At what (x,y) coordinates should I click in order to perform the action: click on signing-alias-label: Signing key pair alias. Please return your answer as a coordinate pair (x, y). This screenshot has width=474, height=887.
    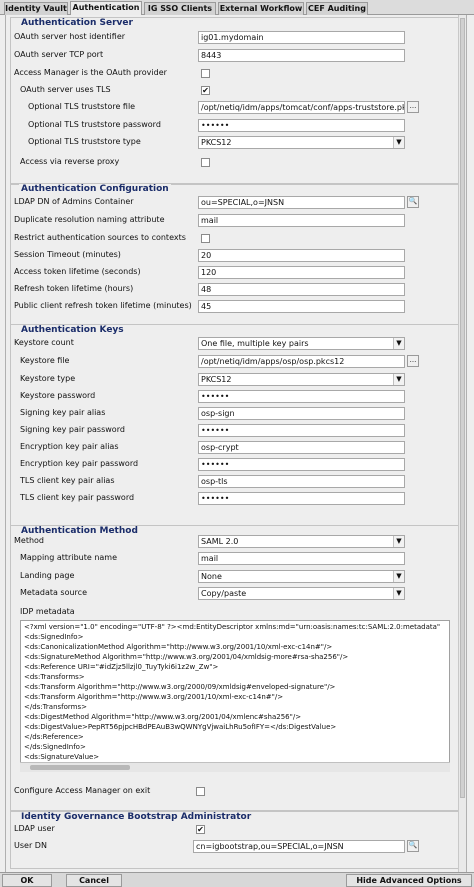
    Looking at the image, I should click on (63, 412).